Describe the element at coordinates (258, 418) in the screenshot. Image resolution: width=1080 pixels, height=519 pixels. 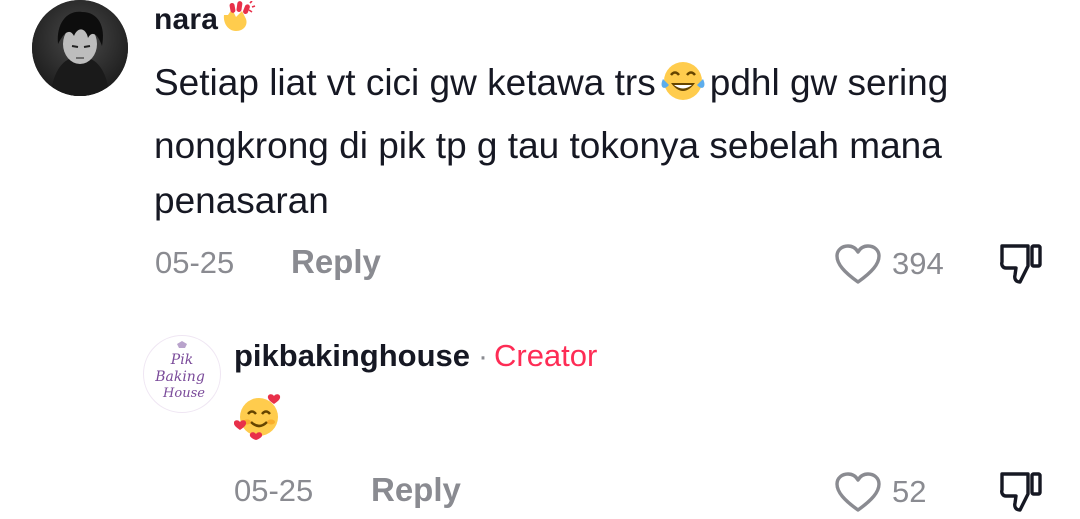
I see `smiling-face-with-hearts-emoji` at that location.